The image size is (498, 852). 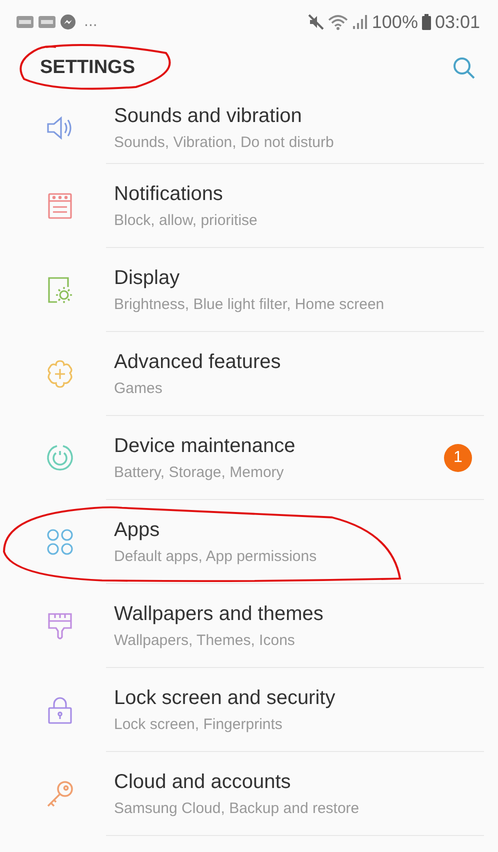 I want to click on mute-icon, so click(x=316, y=22).